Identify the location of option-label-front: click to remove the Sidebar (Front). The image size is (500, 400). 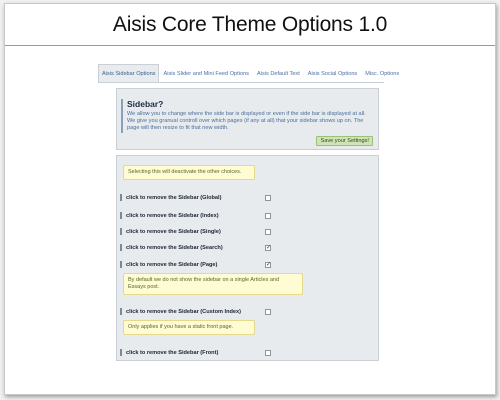
(172, 352).